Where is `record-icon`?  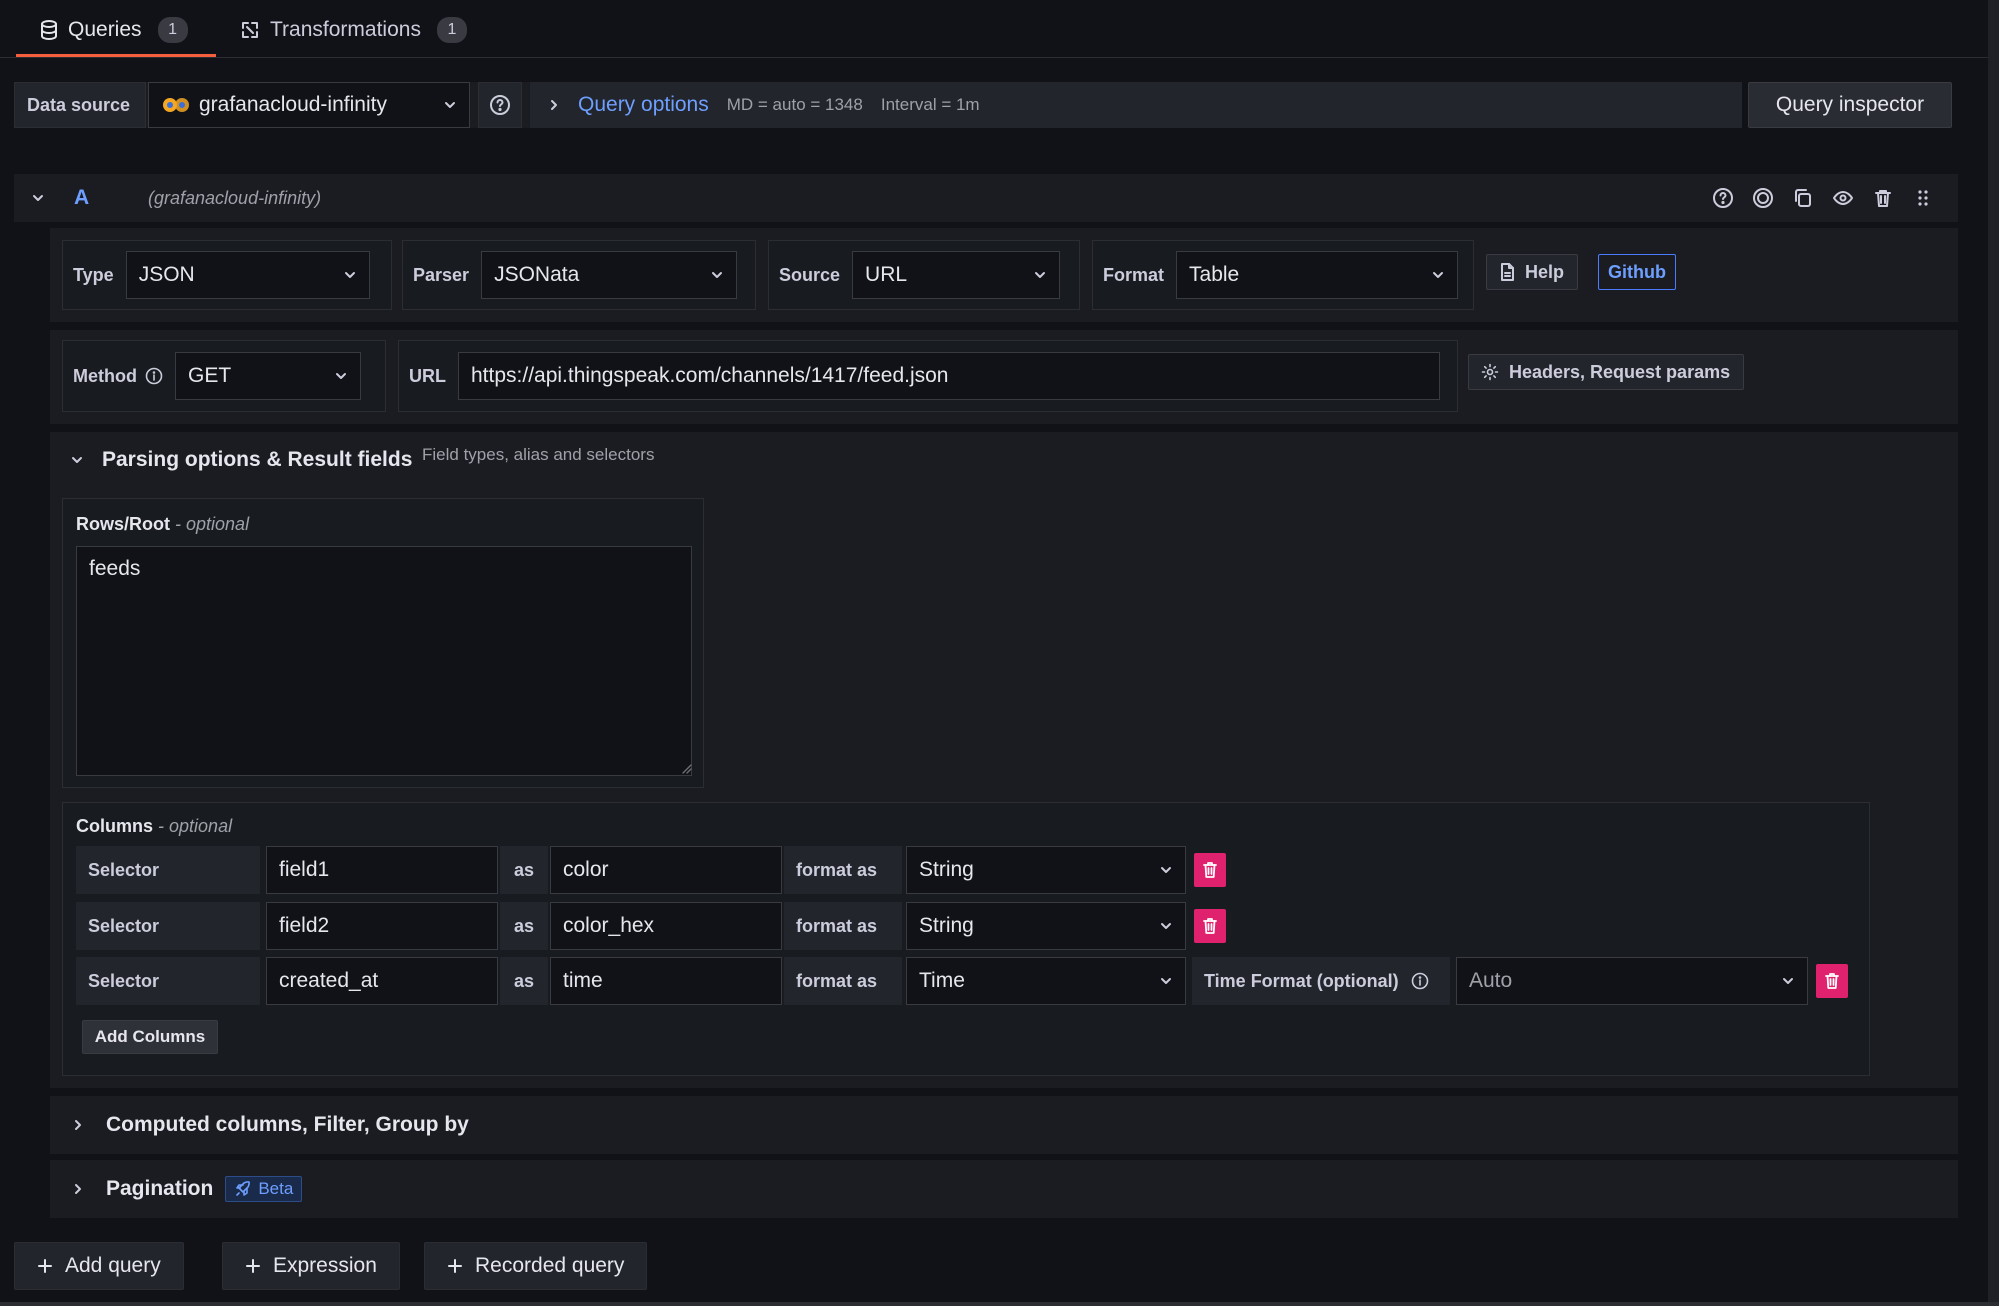 record-icon is located at coordinates (1763, 198).